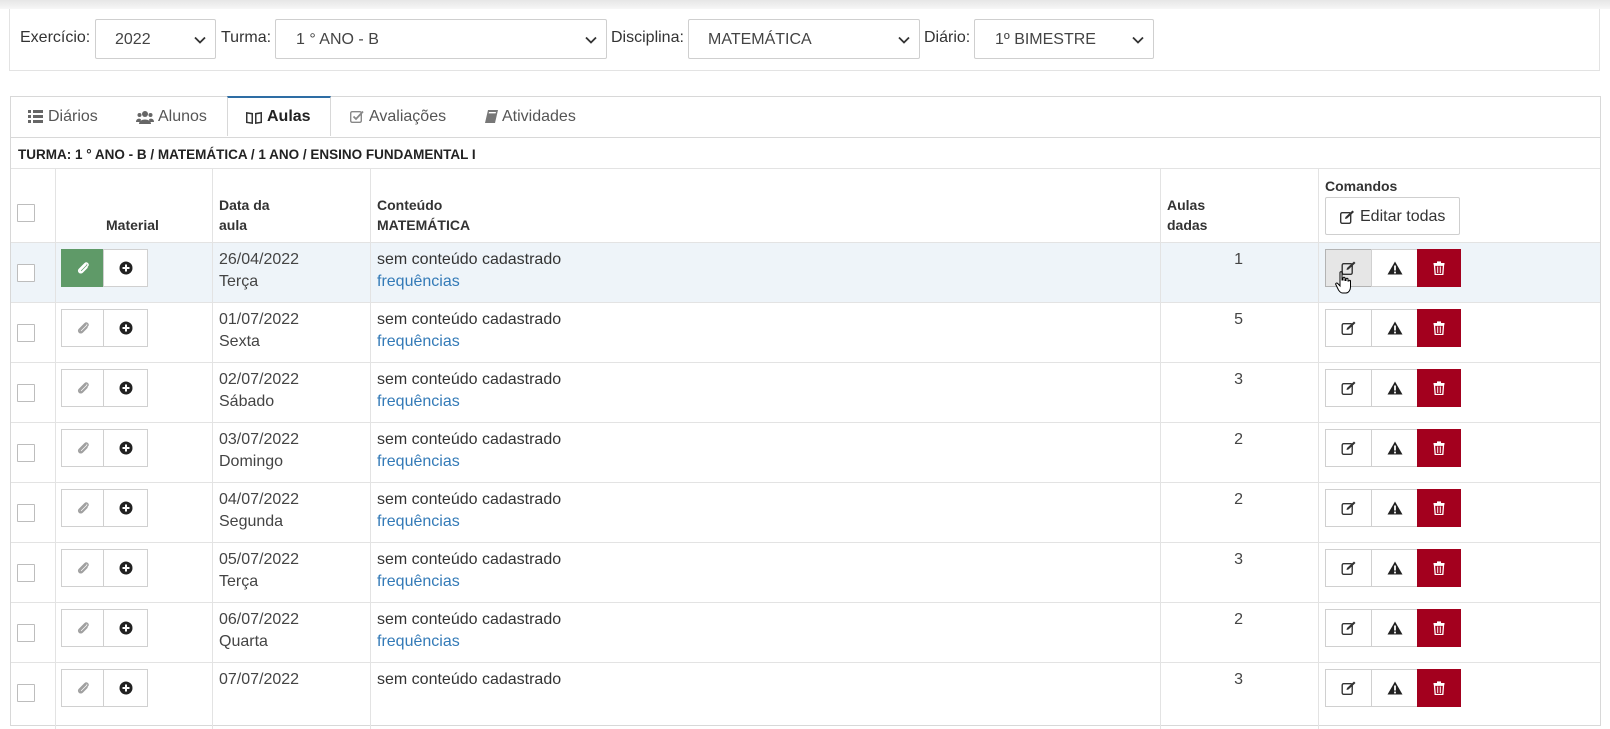 The height and width of the screenshot is (729, 1610). What do you see at coordinates (531, 117) in the screenshot?
I see `tab-atividades: Atividades` at bounding box center [531, 117].